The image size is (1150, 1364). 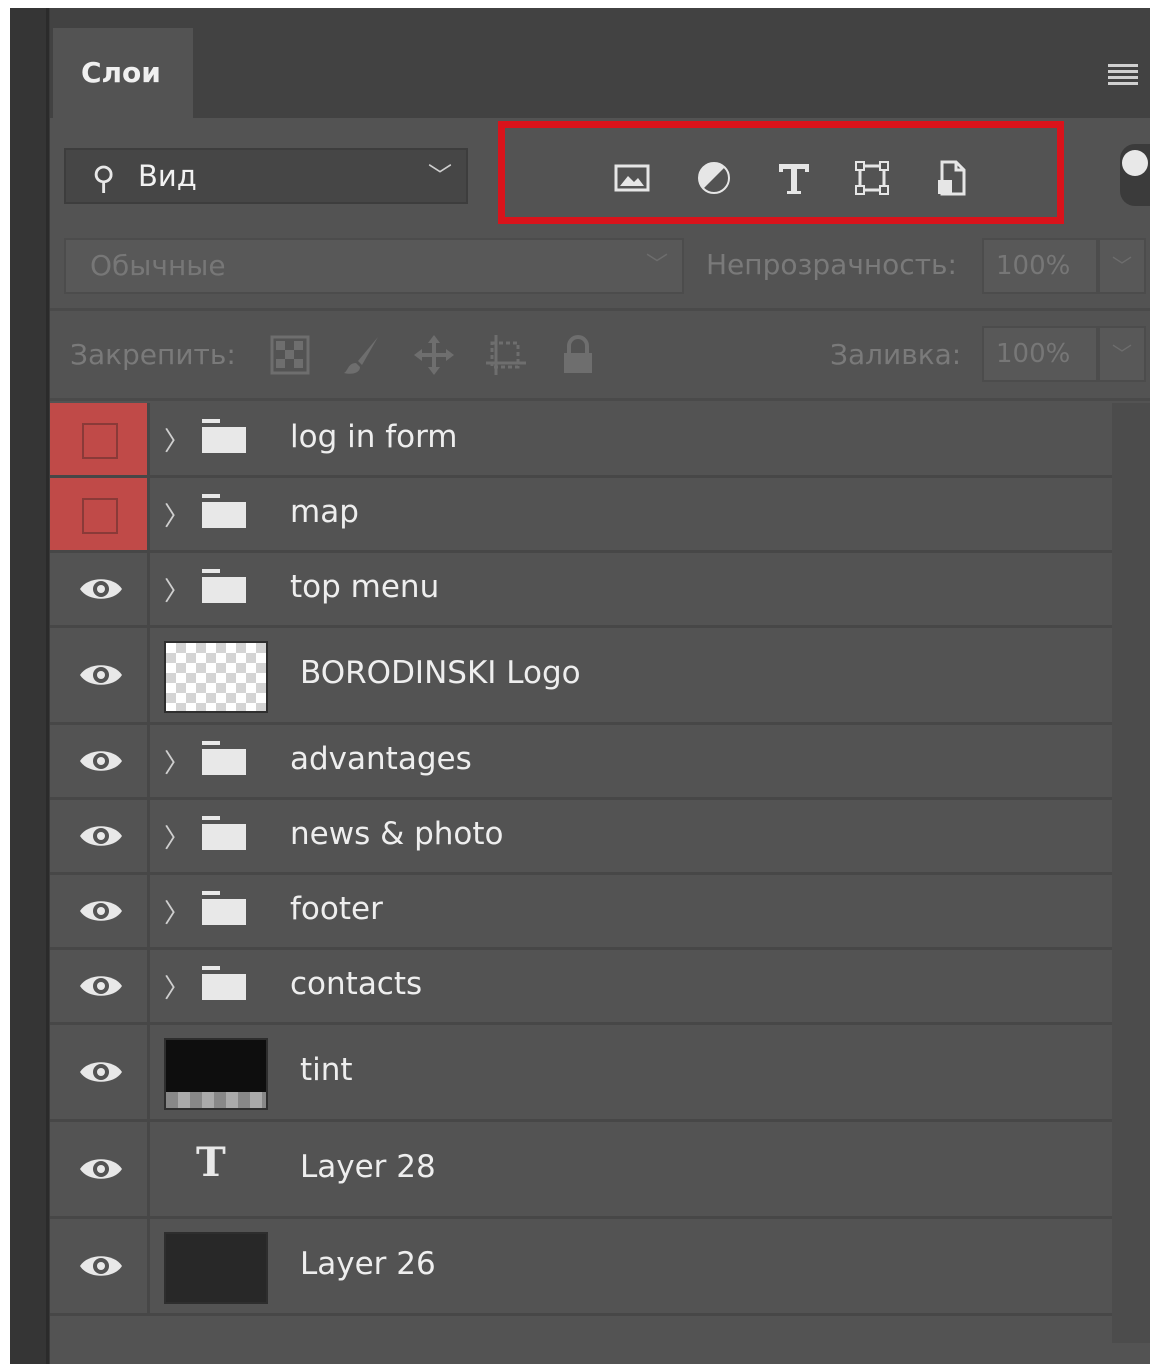 What do you see at coordinates (368, 1264) in the screenshot?
I see `layer-name: Layer 26` at bounding box center [368, 1264].